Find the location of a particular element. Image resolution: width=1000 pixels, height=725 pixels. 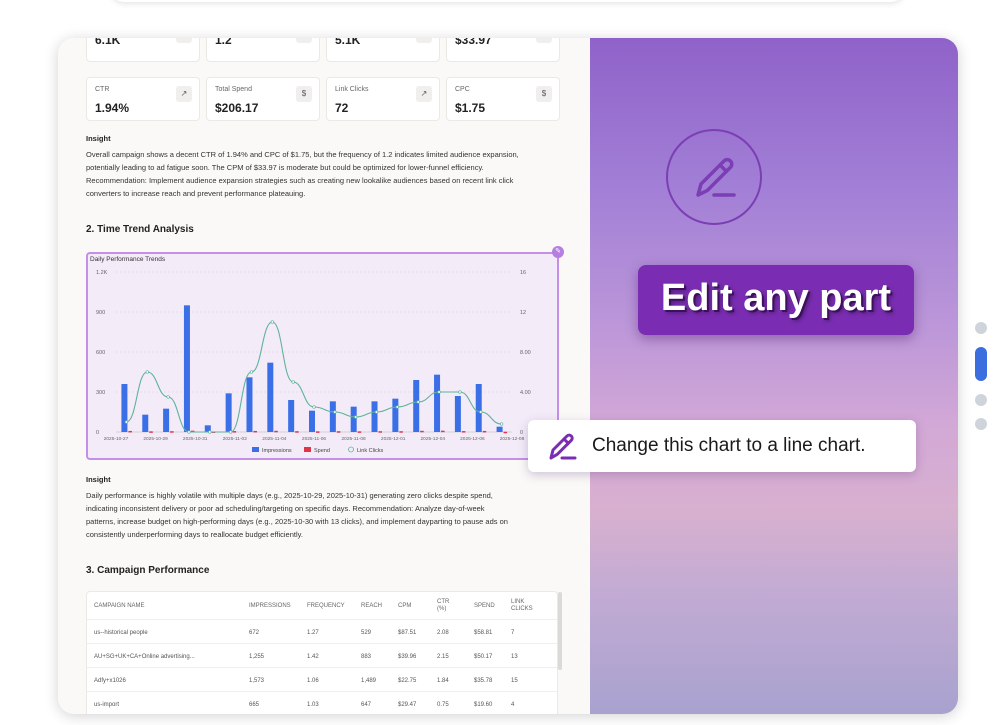

edit-any-part-label: Edit any part is located at coordinates (776, 298).